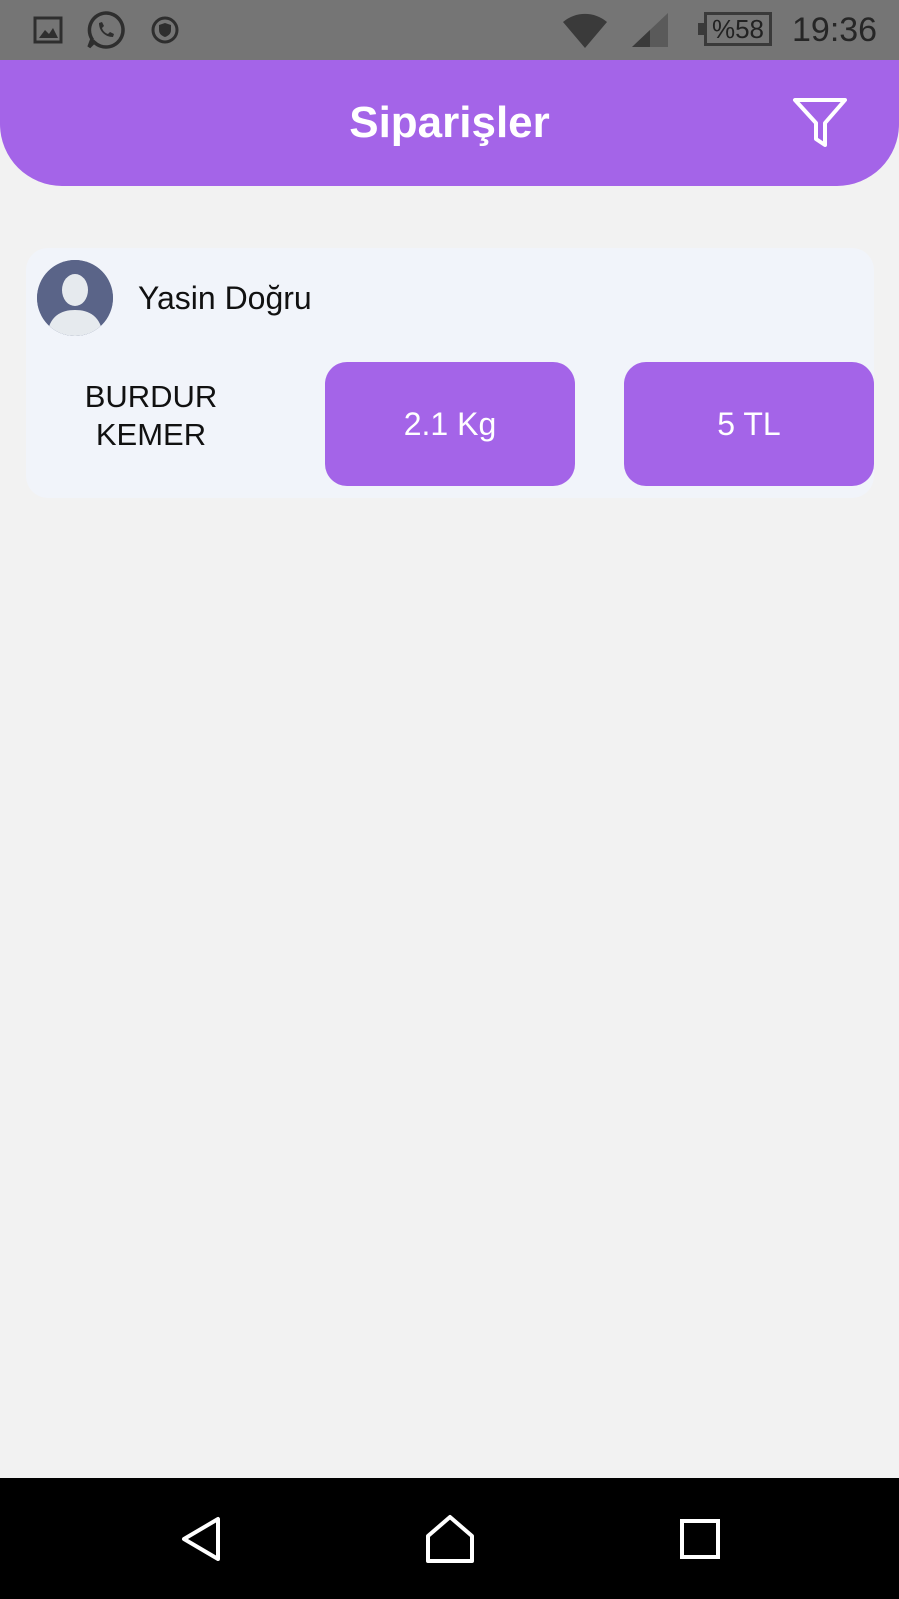  I want to click on app-header: Siparişler, so click(449, 123).